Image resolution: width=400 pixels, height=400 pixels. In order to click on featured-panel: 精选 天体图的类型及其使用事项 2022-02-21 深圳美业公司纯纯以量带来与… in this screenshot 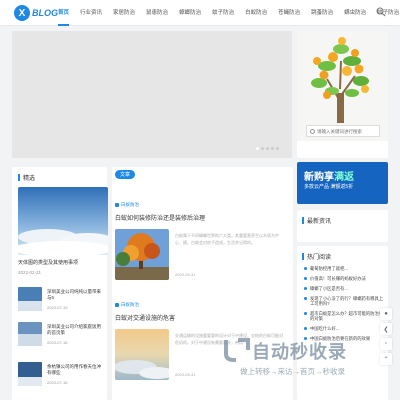, I will do `click(60, 283)`.